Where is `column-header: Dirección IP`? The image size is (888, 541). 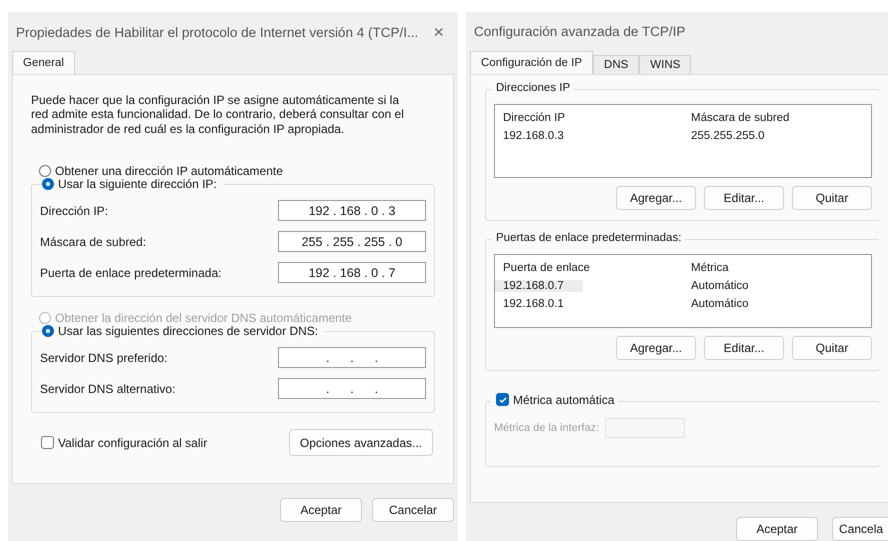 column-header: Dirección IP is located at coordinates (589, 117).